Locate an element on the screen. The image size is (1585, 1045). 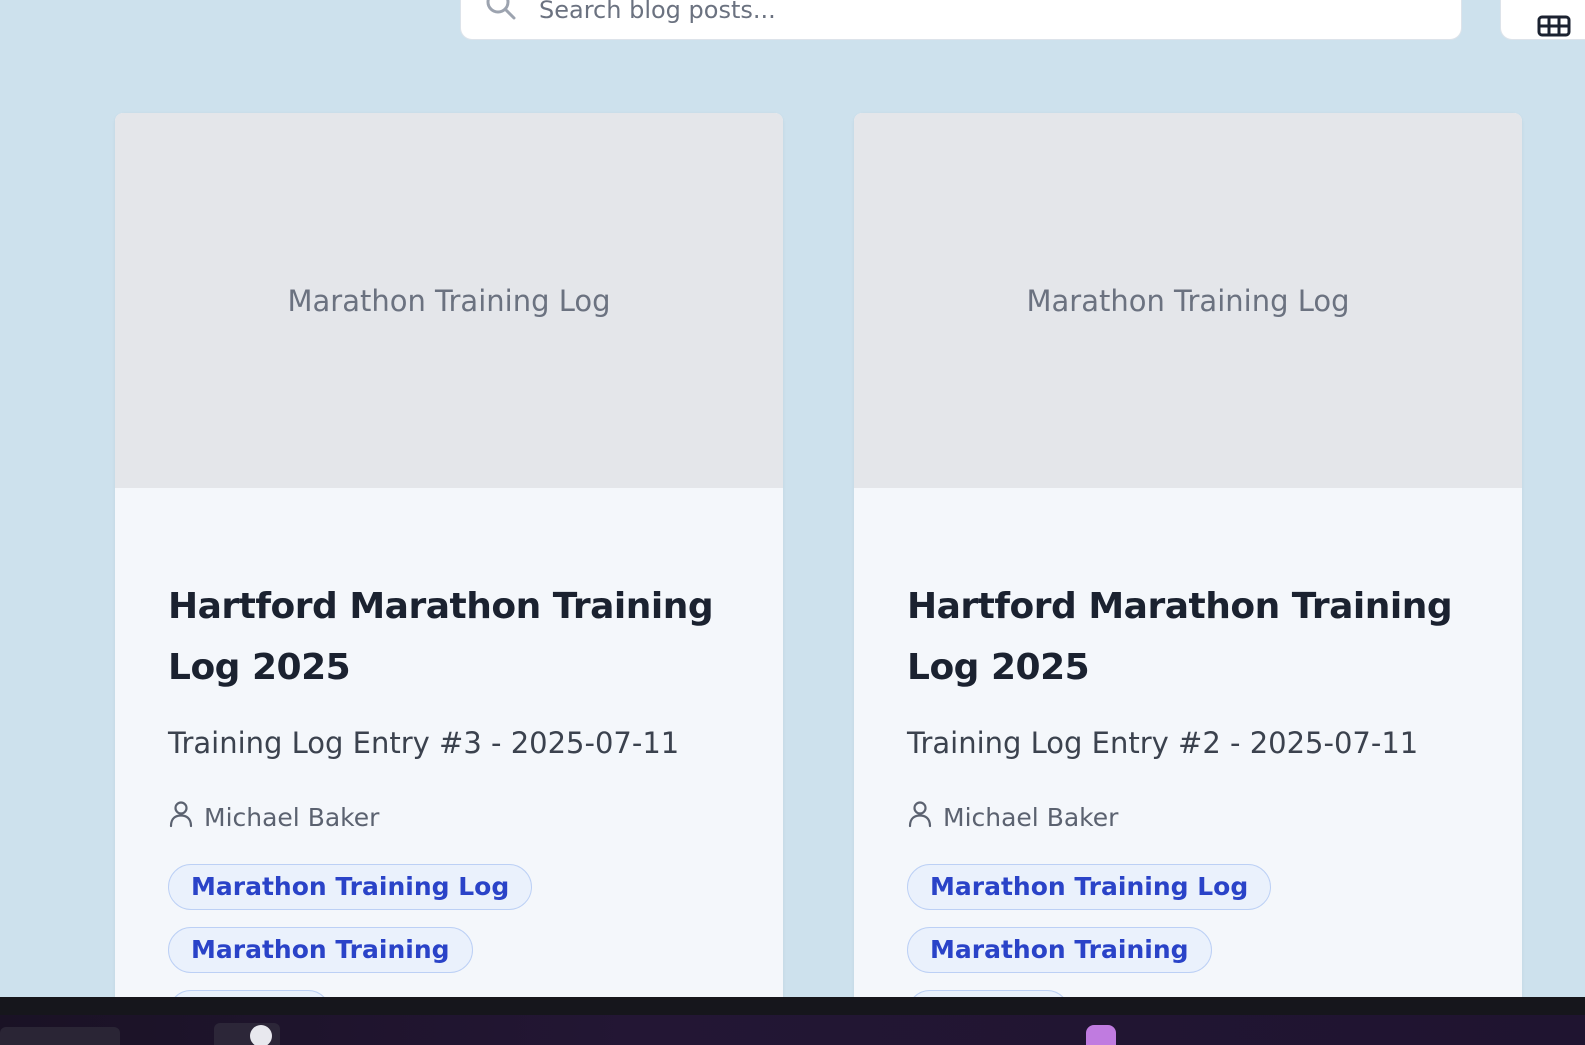
card-subtitle: Training Log Entry #2 - 2025-07-11 is located at coordinates (1163, 743).